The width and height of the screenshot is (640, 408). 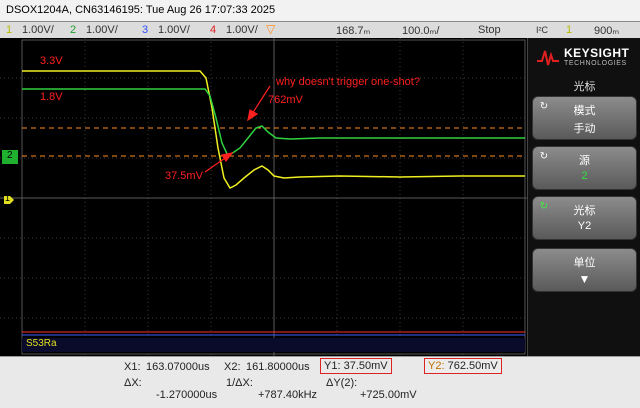 I want to click on inv-dx-value: +787.40kHz, so click(x=288, y=395).